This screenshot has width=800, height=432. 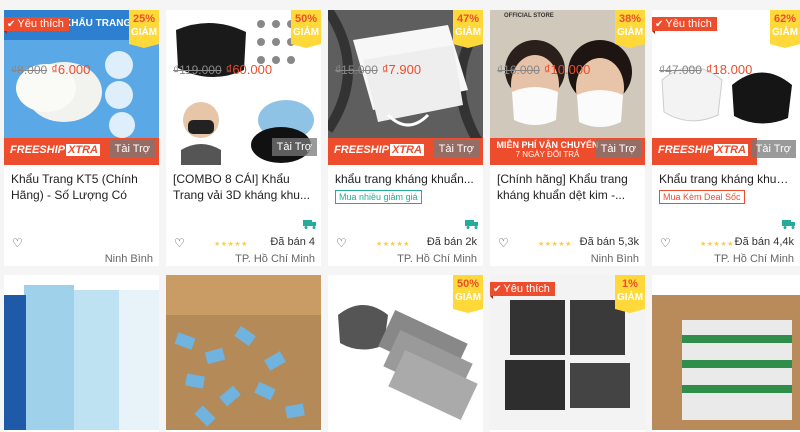 What do you see at coordinates (356, 70) in the screenshot?
I see `original-price: ₫15.000` at bounding box center [356, 70].